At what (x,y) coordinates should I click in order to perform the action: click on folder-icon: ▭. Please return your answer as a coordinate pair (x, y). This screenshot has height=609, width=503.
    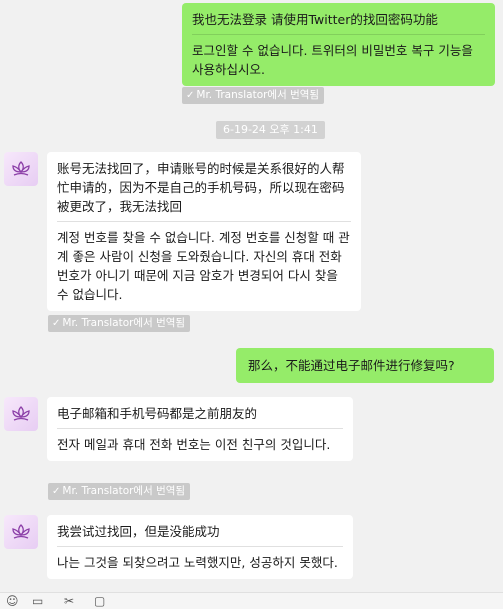
    Looking at the image, I should click on (37, 601).